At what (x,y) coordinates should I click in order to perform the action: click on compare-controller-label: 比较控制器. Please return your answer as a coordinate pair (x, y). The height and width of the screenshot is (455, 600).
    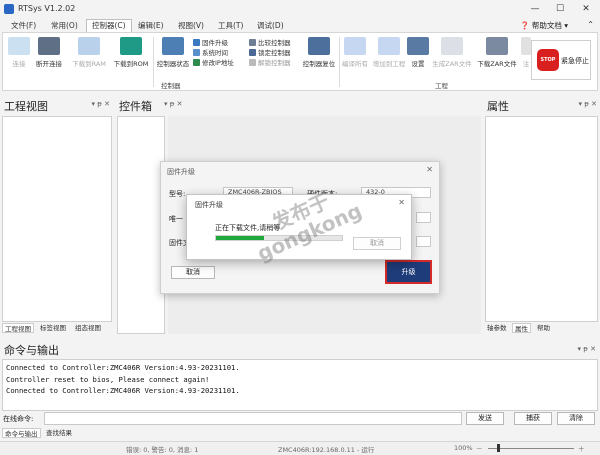
    Looking at the image, I should click on (274, 43).